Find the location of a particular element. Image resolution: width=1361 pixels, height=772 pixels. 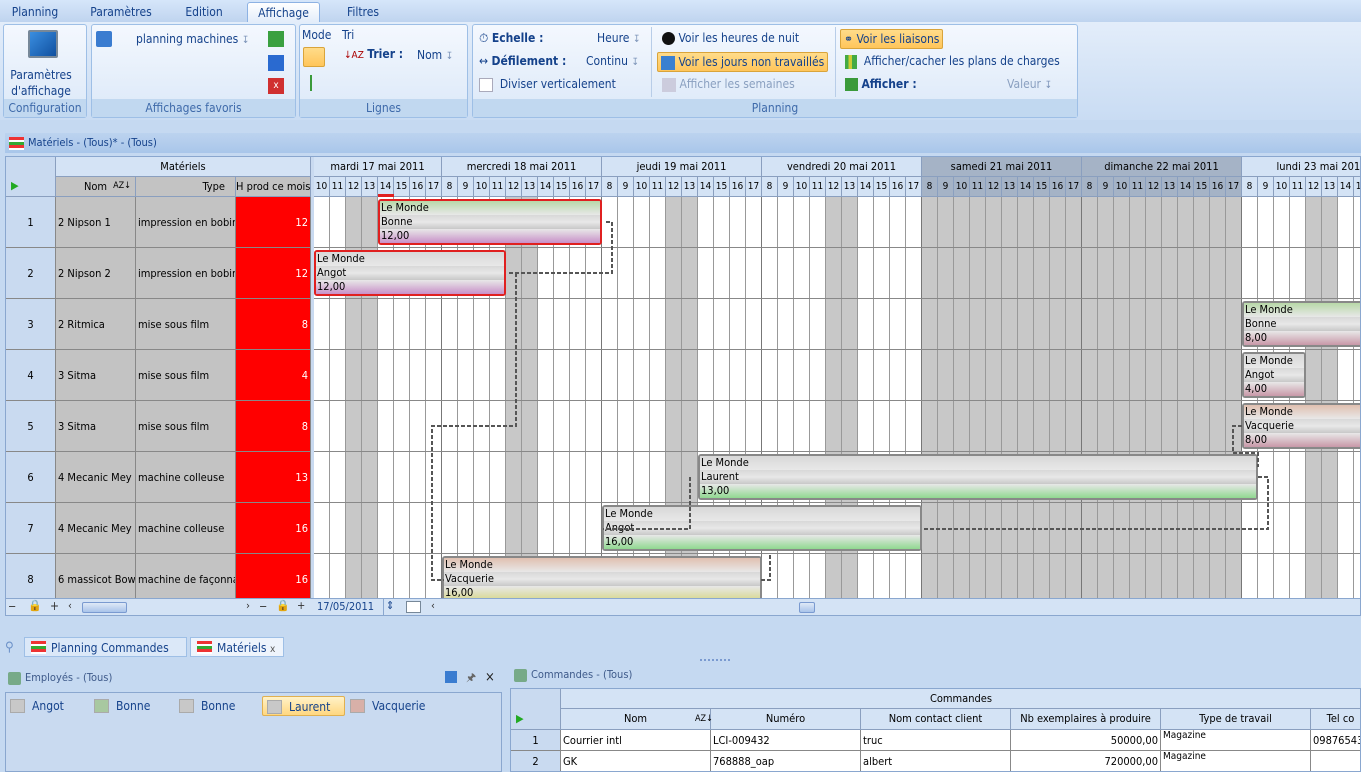

row-number: 1 is located at coordinates (536, 740).